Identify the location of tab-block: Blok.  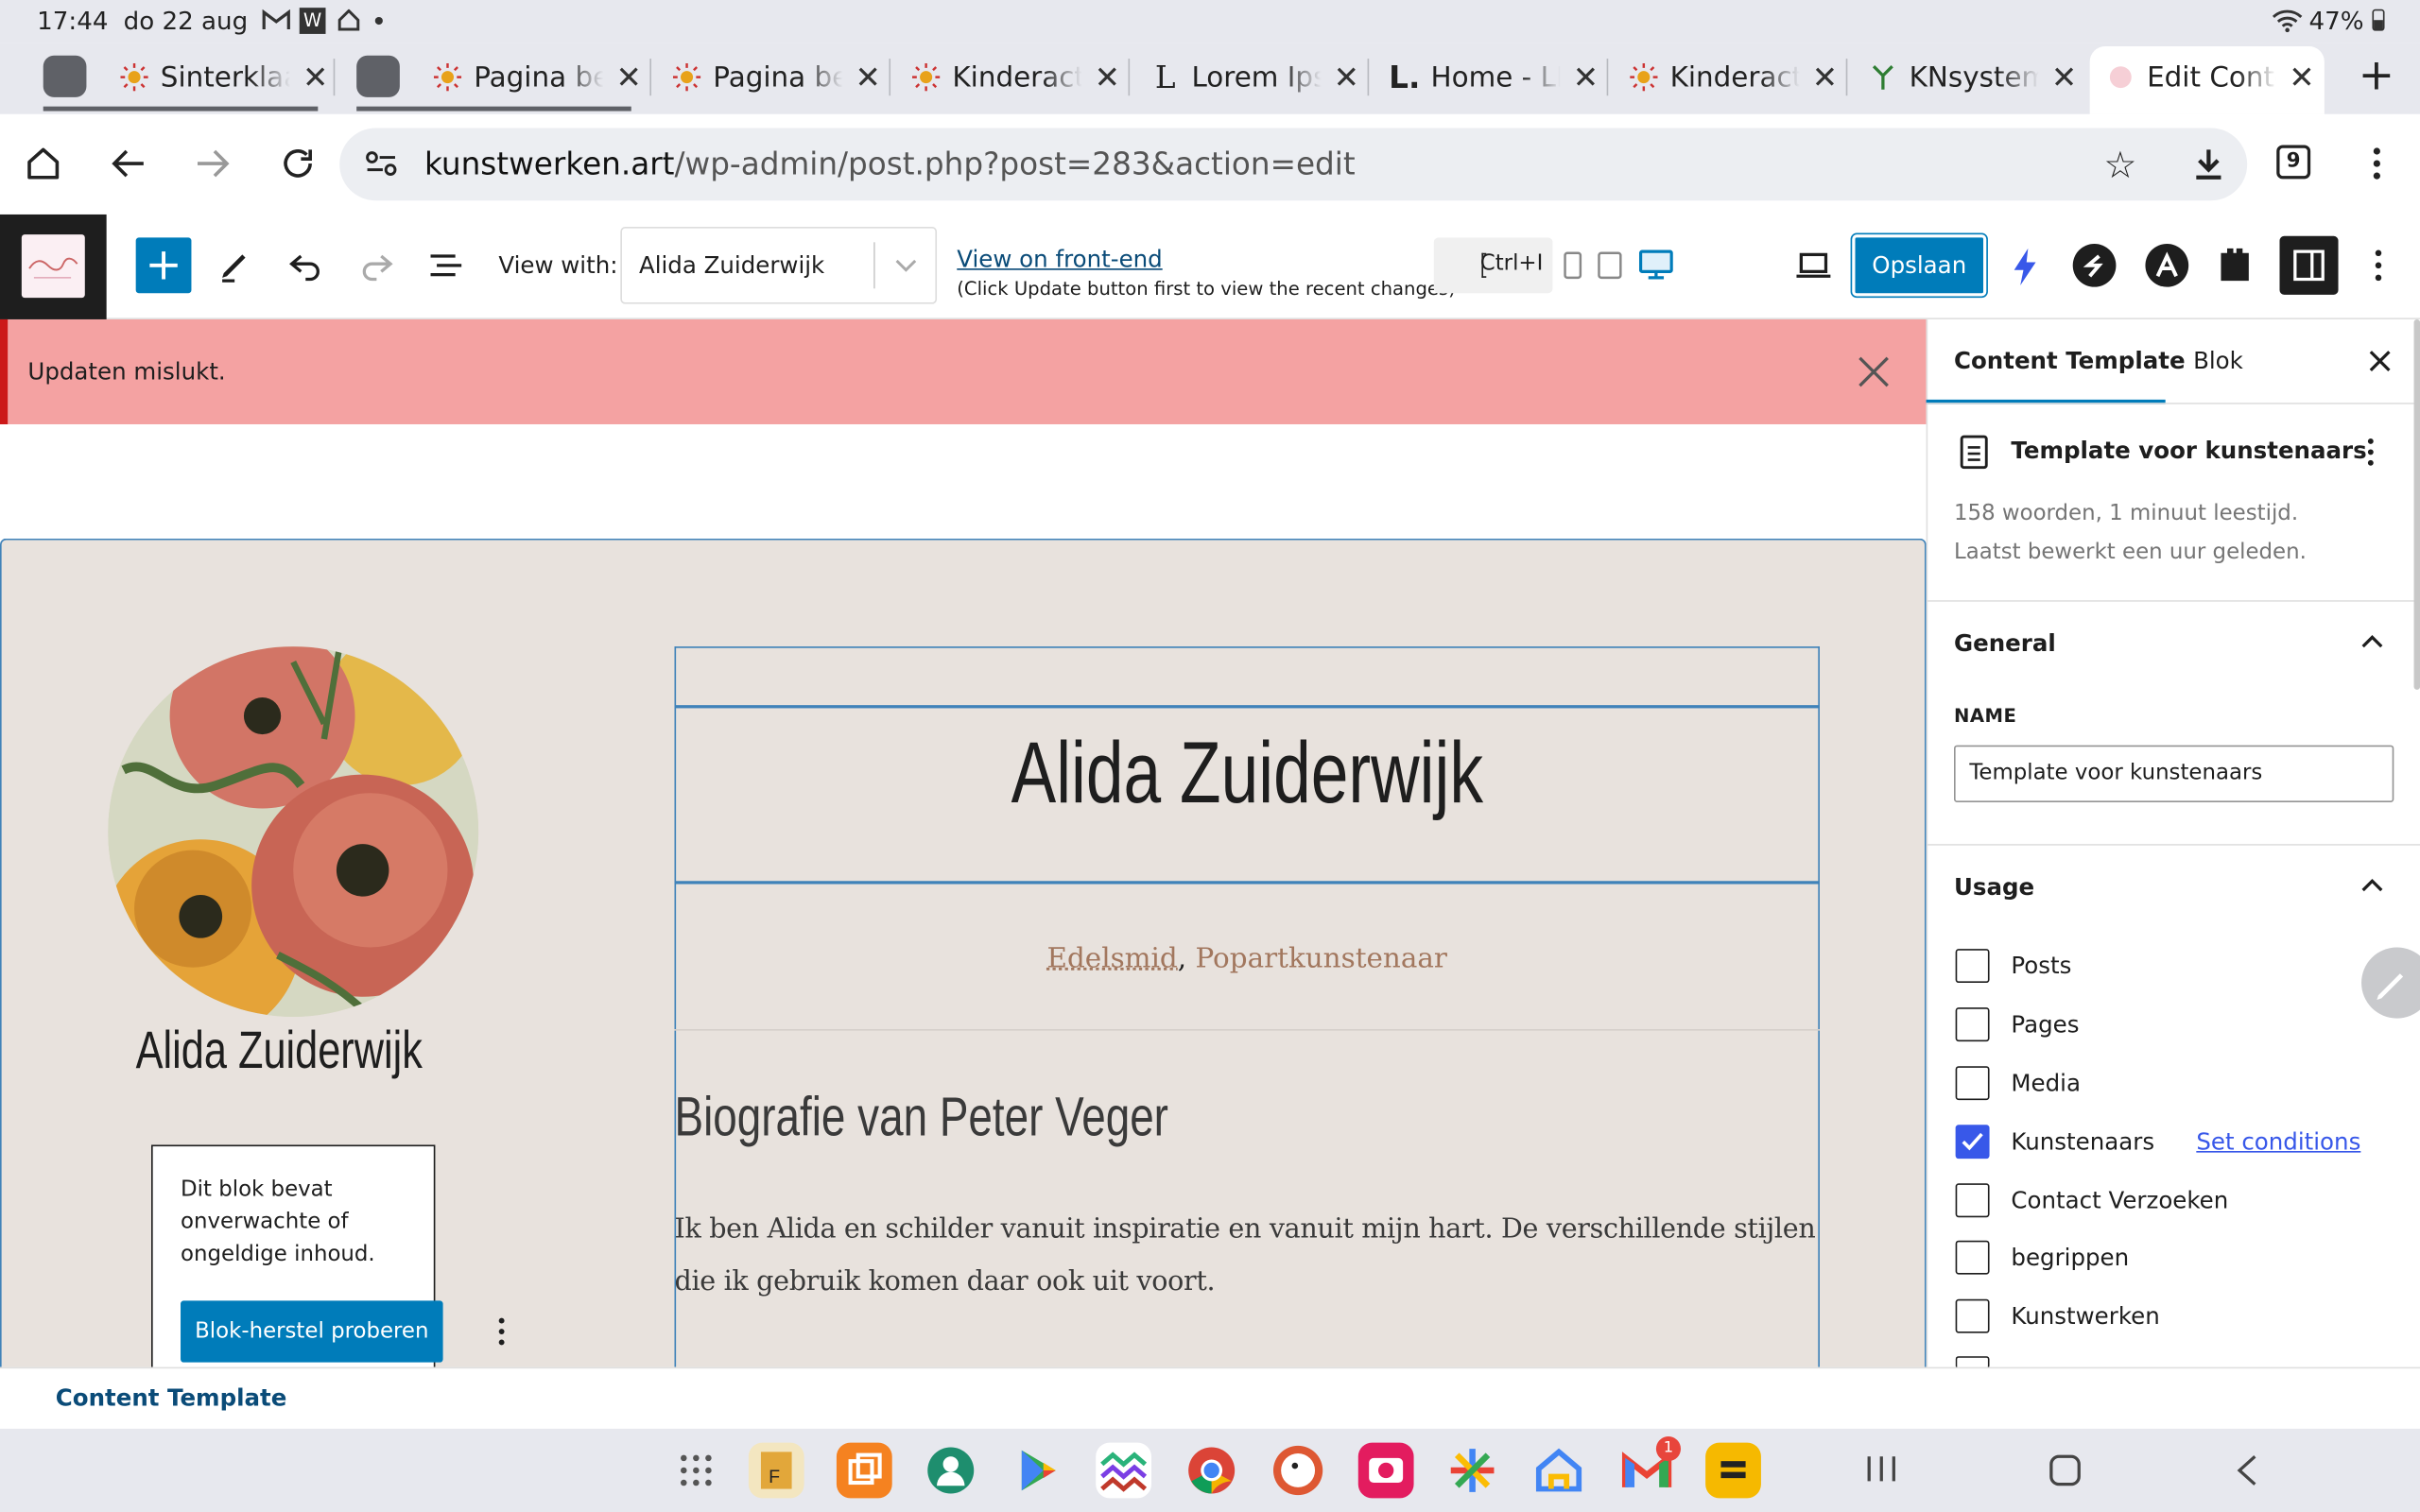
(2218, 360).